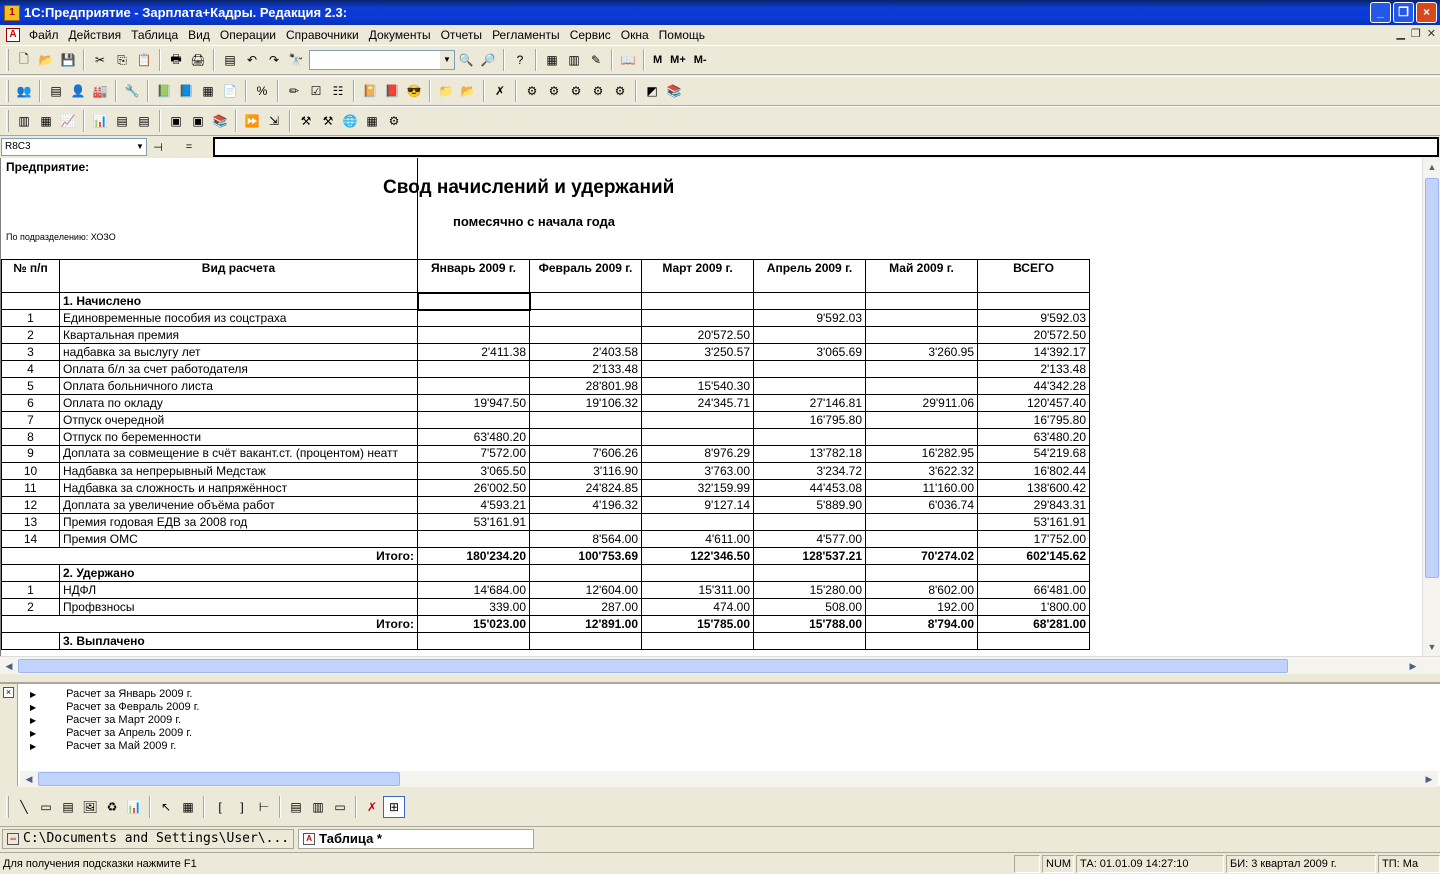 The width and height of the screenshot is (1440, 874). What do you see at coordinates (697, 386) in the screenshot?
I see `table-cell: 15'540.30` at bounding box center [697, 386].